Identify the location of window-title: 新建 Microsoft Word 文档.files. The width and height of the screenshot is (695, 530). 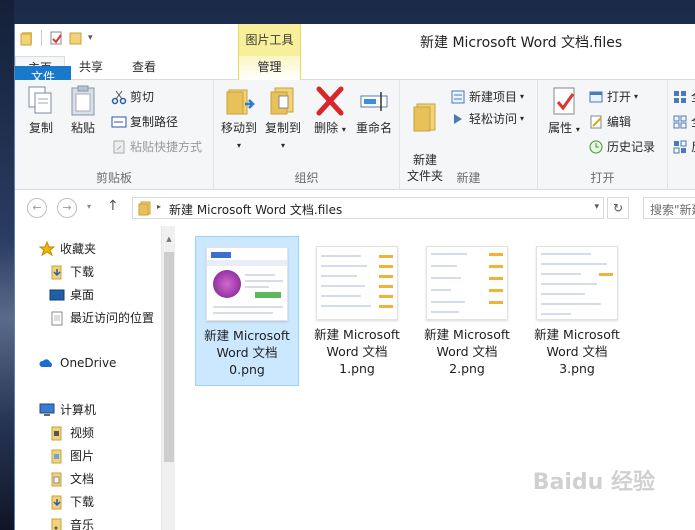
(521, 43).